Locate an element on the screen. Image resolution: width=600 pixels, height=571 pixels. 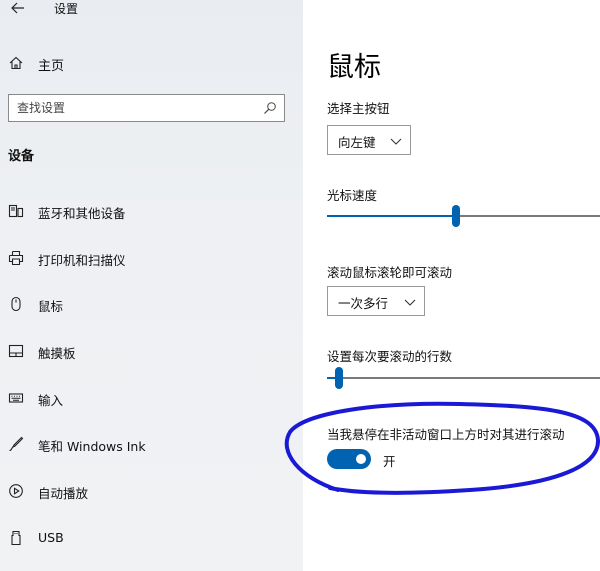
bluetooth-devices-icon is located at coordinates (16, 211).